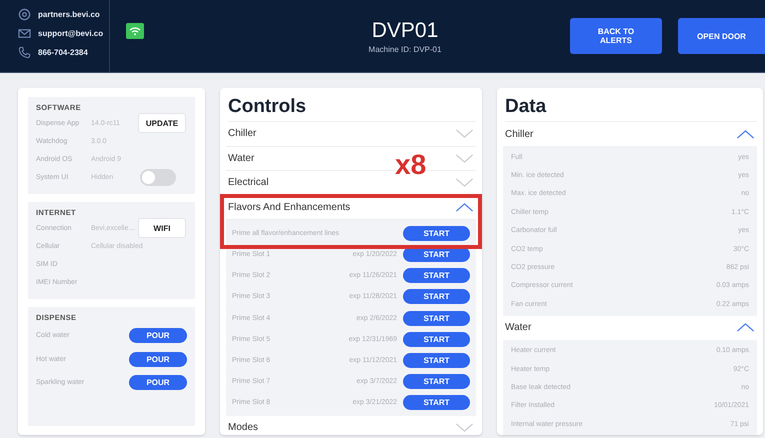 The height and width of the screenshot is (438, 765). Describe the element at coordinates (158, 177) in the screenshot. I see `toggle-switch` at that location.